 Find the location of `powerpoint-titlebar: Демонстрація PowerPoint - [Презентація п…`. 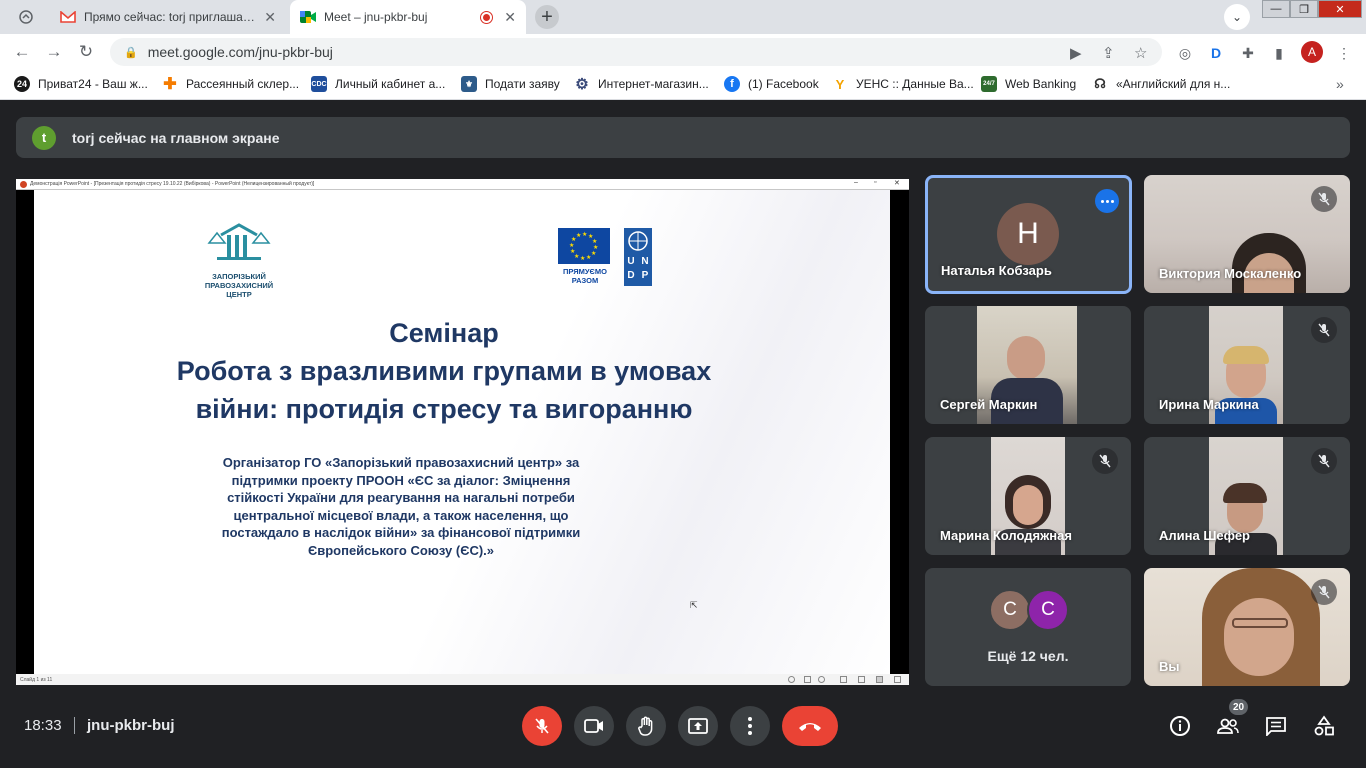

powerpoint-titlebar: Демонстрація PowerPoint - [Презентація п… is located at coordinates (462, 184).